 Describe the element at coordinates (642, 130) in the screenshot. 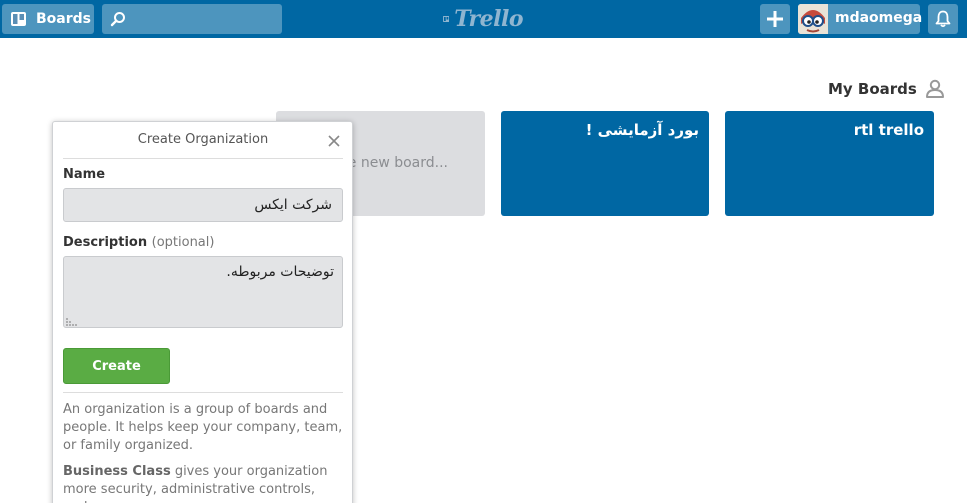

I see `board-name: بورد آزمایشی !` at that location.